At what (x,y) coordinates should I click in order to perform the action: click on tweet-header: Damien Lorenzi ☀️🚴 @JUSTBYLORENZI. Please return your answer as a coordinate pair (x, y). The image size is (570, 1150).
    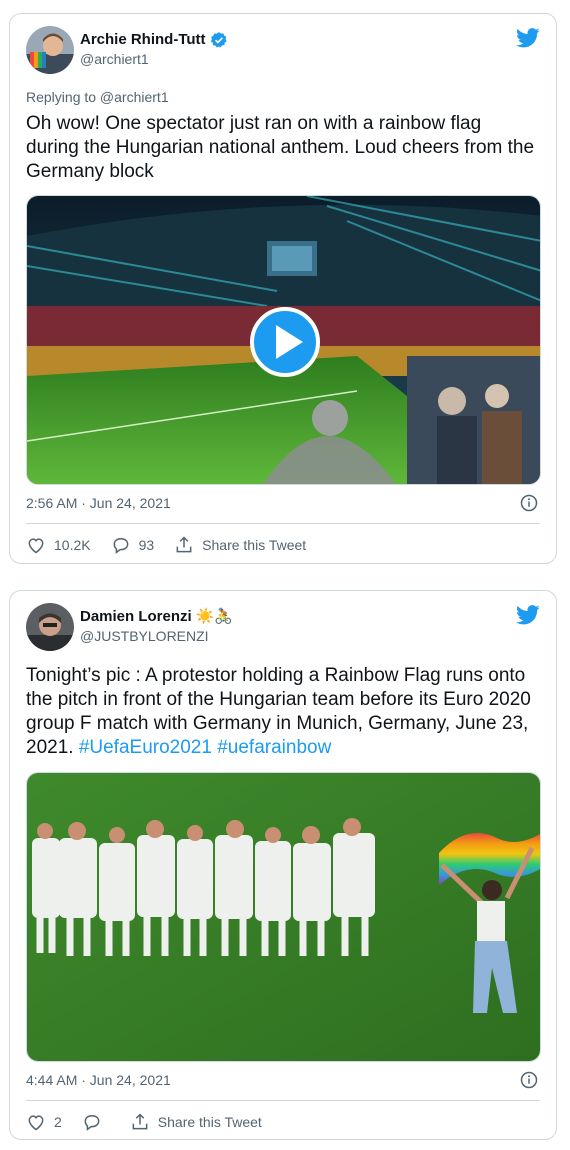
    Looking at the image, I should click on (283, 628).